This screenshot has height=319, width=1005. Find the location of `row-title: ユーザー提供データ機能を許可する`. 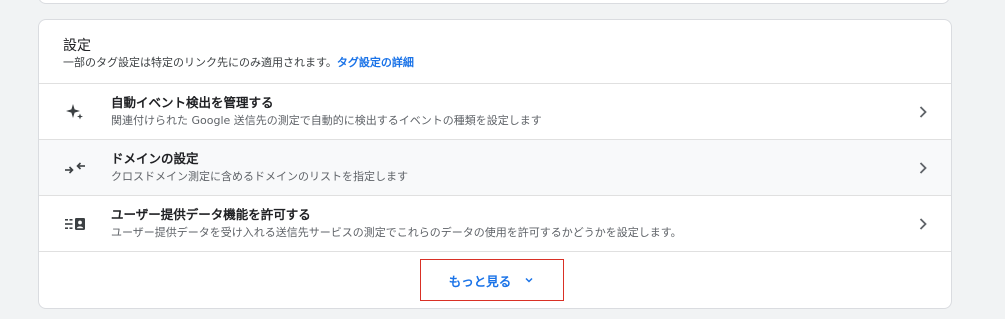

row-title: ユーザー提供データ機能を許可する is located at coordinates (211, 214).